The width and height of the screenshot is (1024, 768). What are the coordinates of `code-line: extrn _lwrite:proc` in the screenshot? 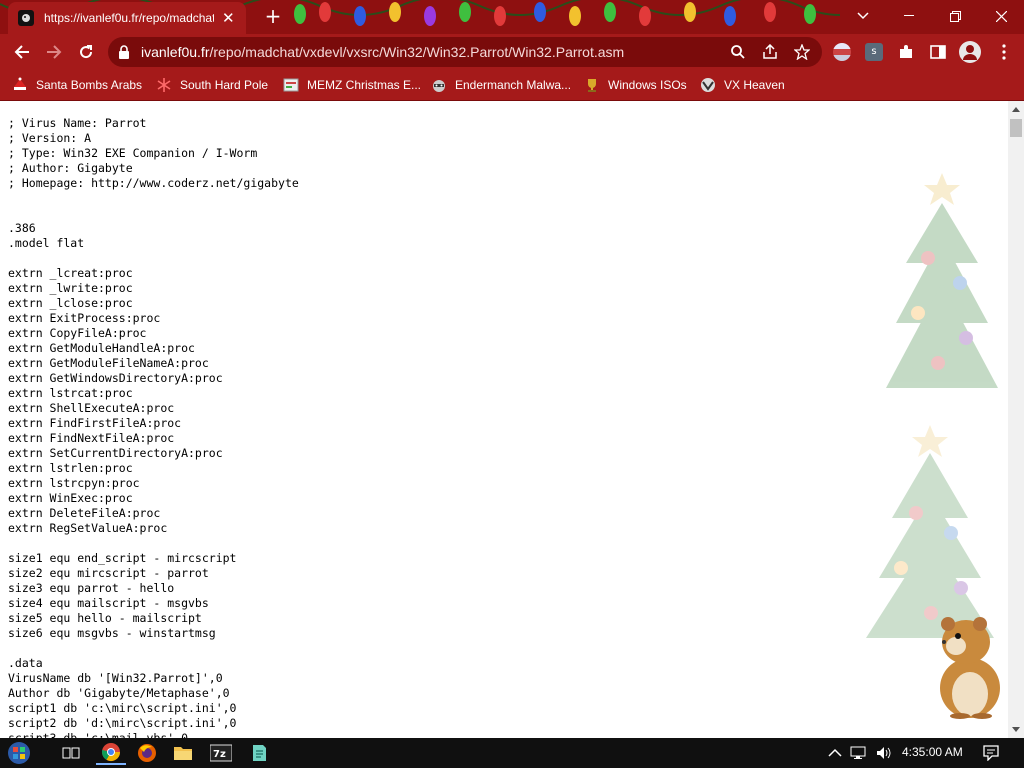 It's located at (70, 288).